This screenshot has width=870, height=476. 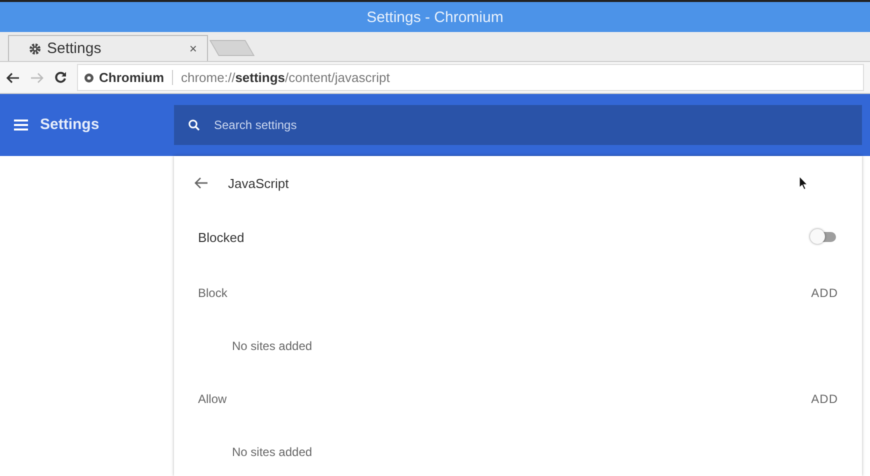 What do you see at coordinates (221, 237) in the screenshot?
I see `setting-label: Blocked` at bounding box center [221, 237].